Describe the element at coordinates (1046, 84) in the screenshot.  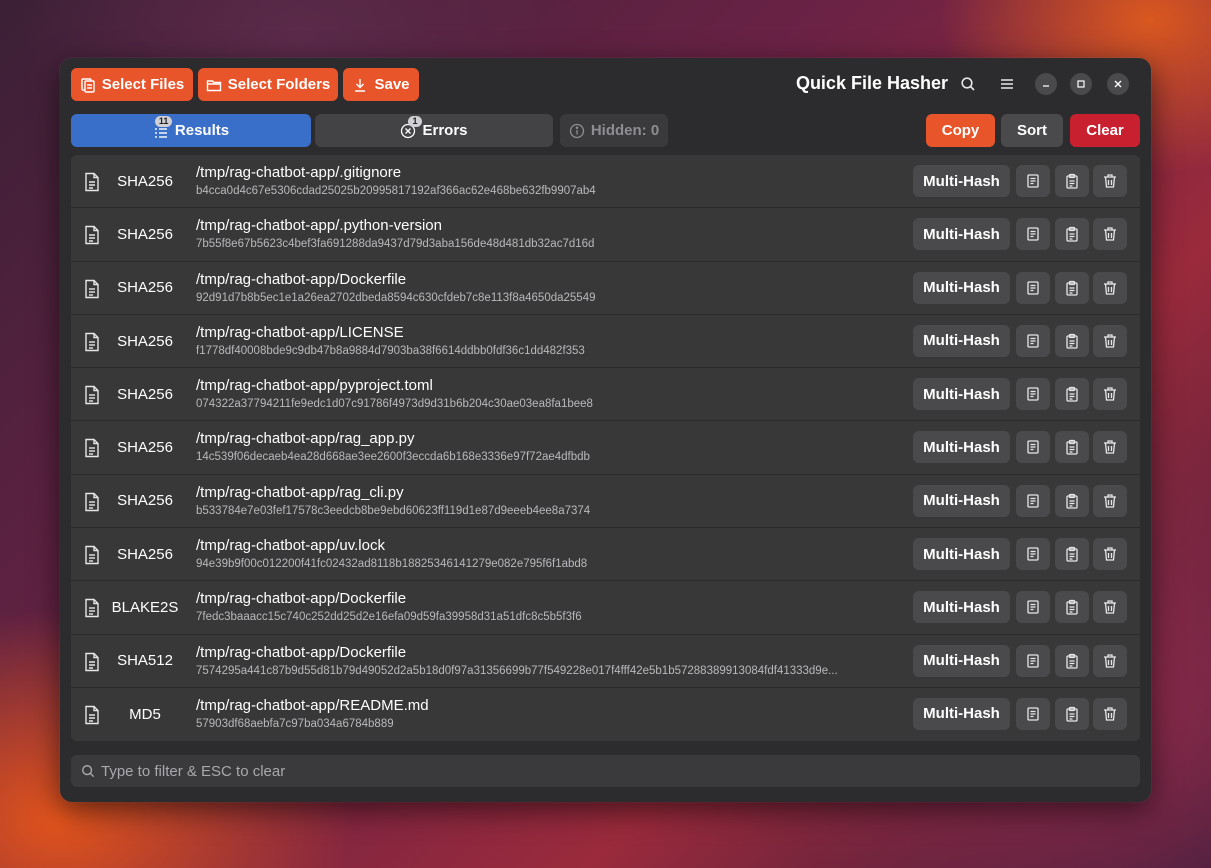
I see `minimize-button` at that location.